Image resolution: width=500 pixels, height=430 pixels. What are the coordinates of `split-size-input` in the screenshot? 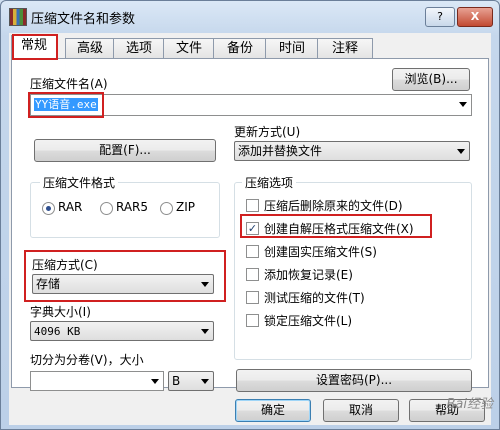 It's located at (97, 381).